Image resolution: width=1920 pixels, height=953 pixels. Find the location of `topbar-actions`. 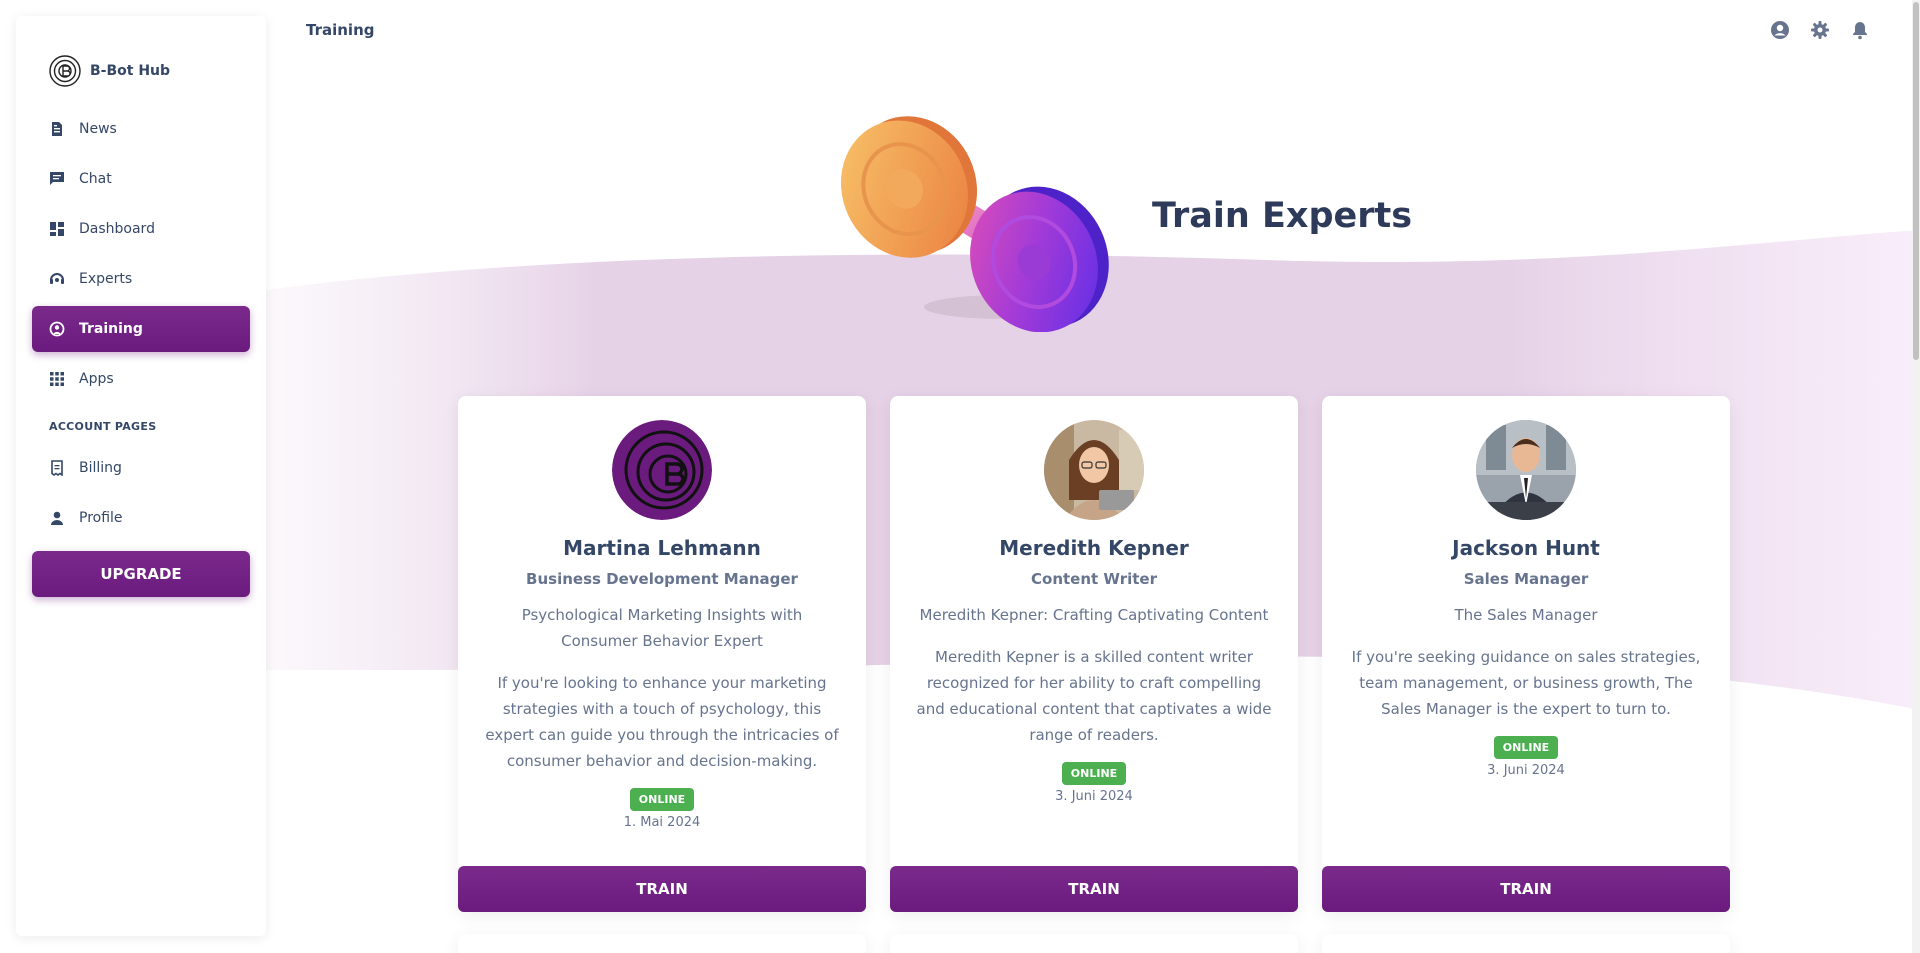

topbar-actions is located at coordinates (1820, 30).